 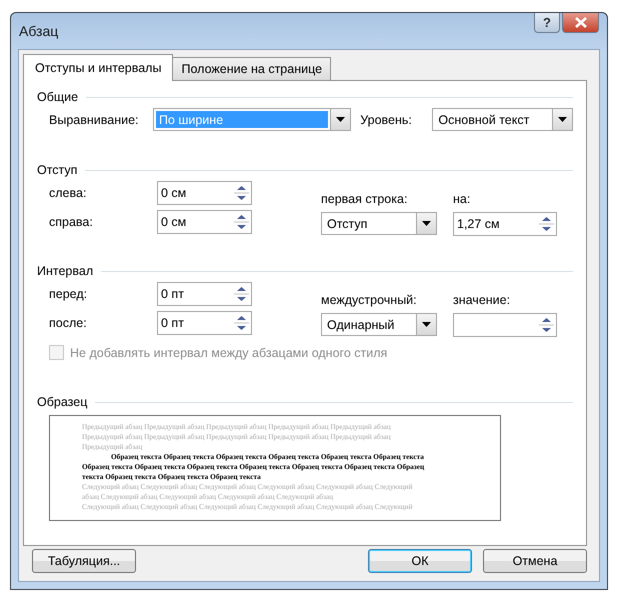 I want to click on section-heading: Отступ, so click(x=57, y=170).